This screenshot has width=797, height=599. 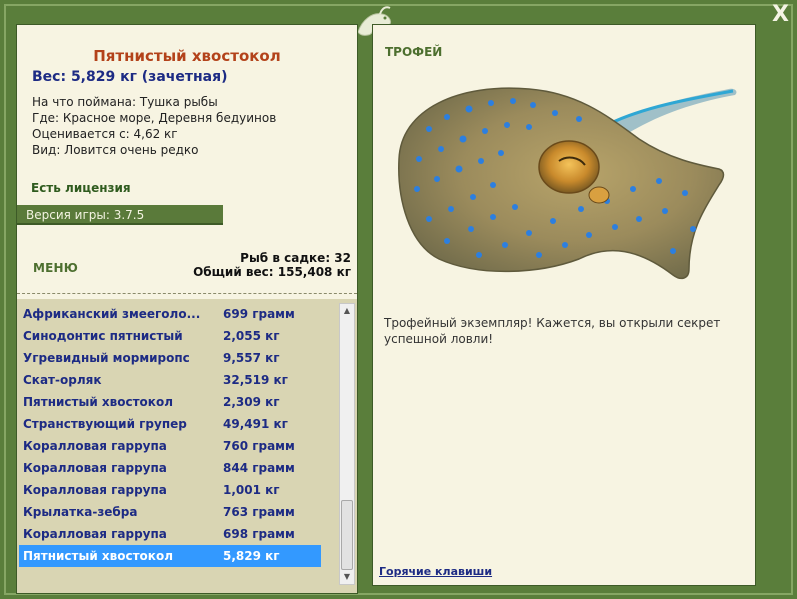 I want to click on catch-list-item: Крылатка-зебра 763 грамм, so click(x=170, y=512).